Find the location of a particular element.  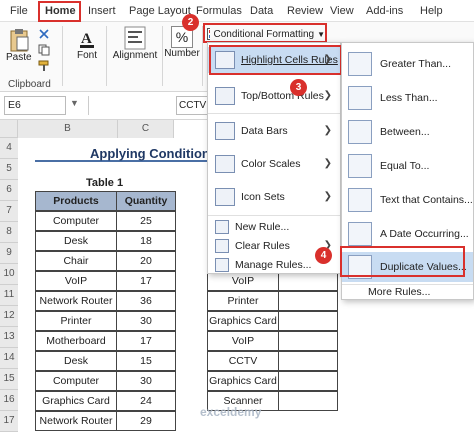

duplicate-values-highlight is located at coordinates (402, 261).